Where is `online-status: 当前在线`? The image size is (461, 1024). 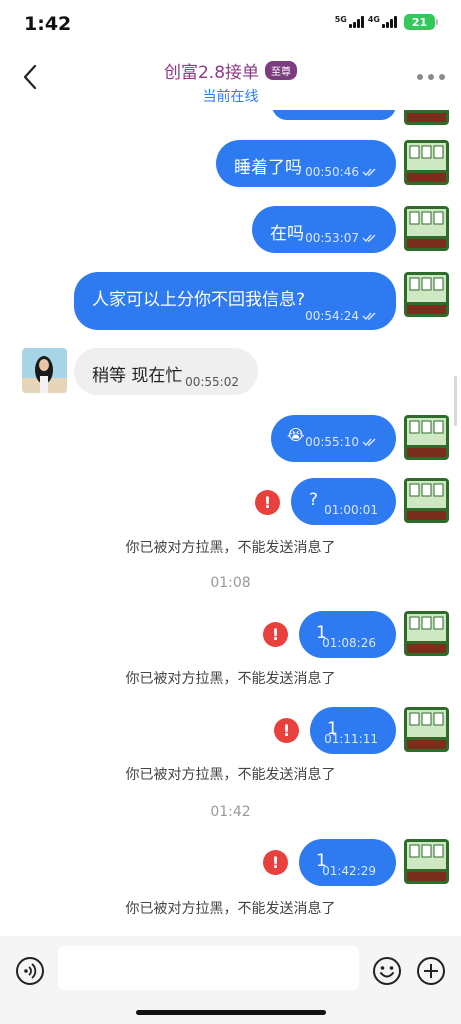
online-status: 当前在线 is located at coordinates (230, 97).